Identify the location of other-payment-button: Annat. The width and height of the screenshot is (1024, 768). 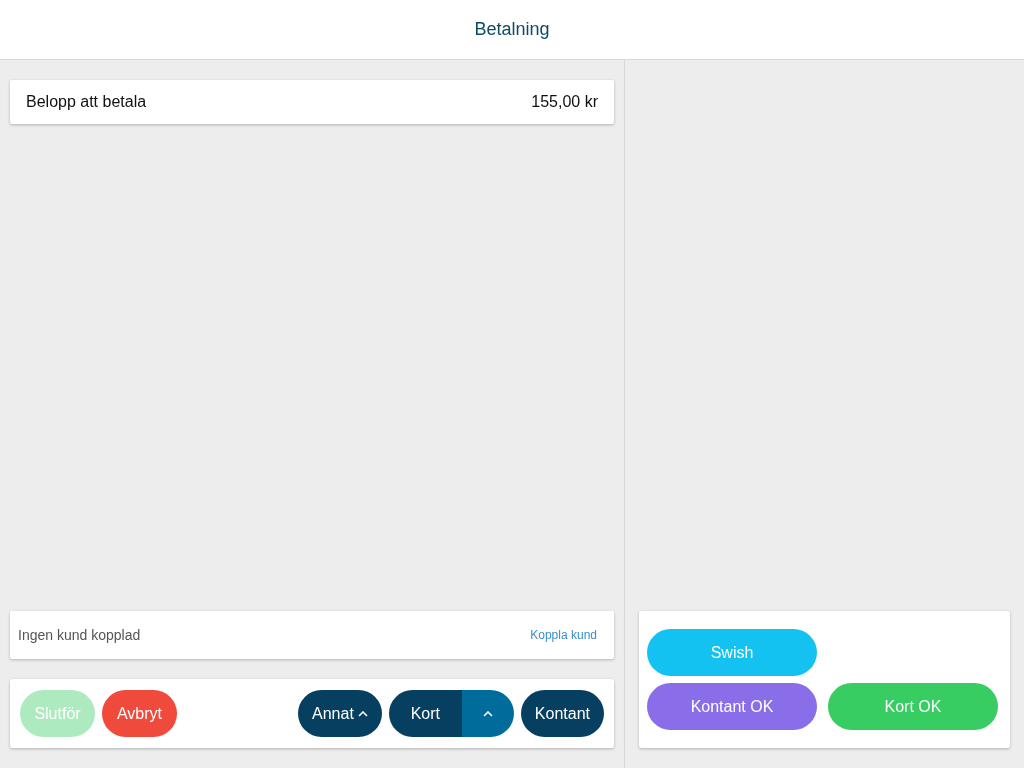
(340, 713).